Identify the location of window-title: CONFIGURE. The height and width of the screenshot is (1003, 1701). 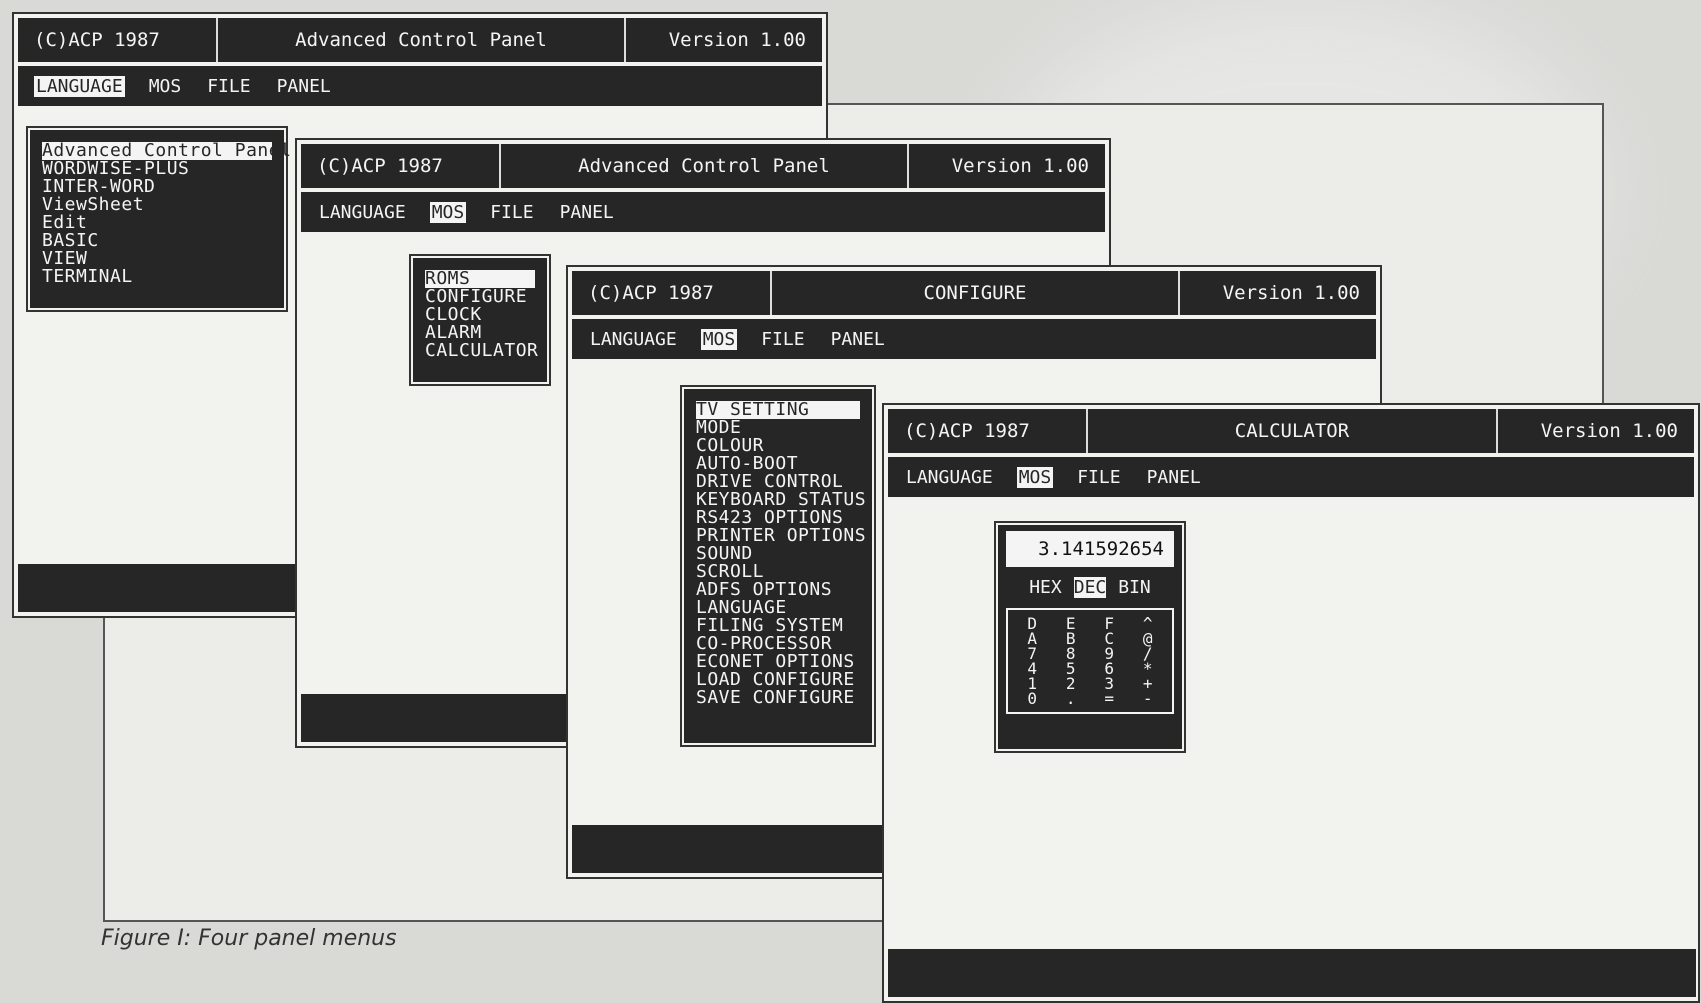
(976, 293).